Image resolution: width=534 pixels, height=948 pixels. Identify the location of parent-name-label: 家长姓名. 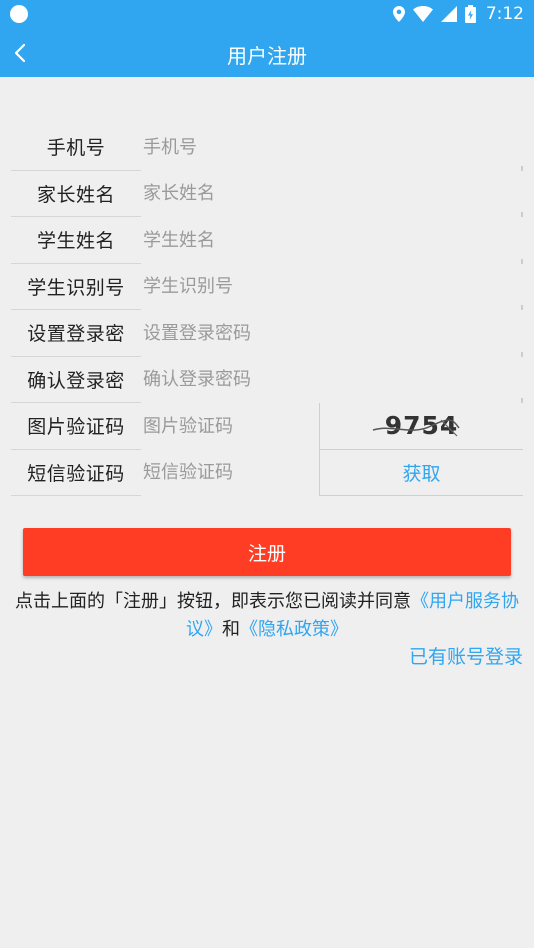
(76, 194).